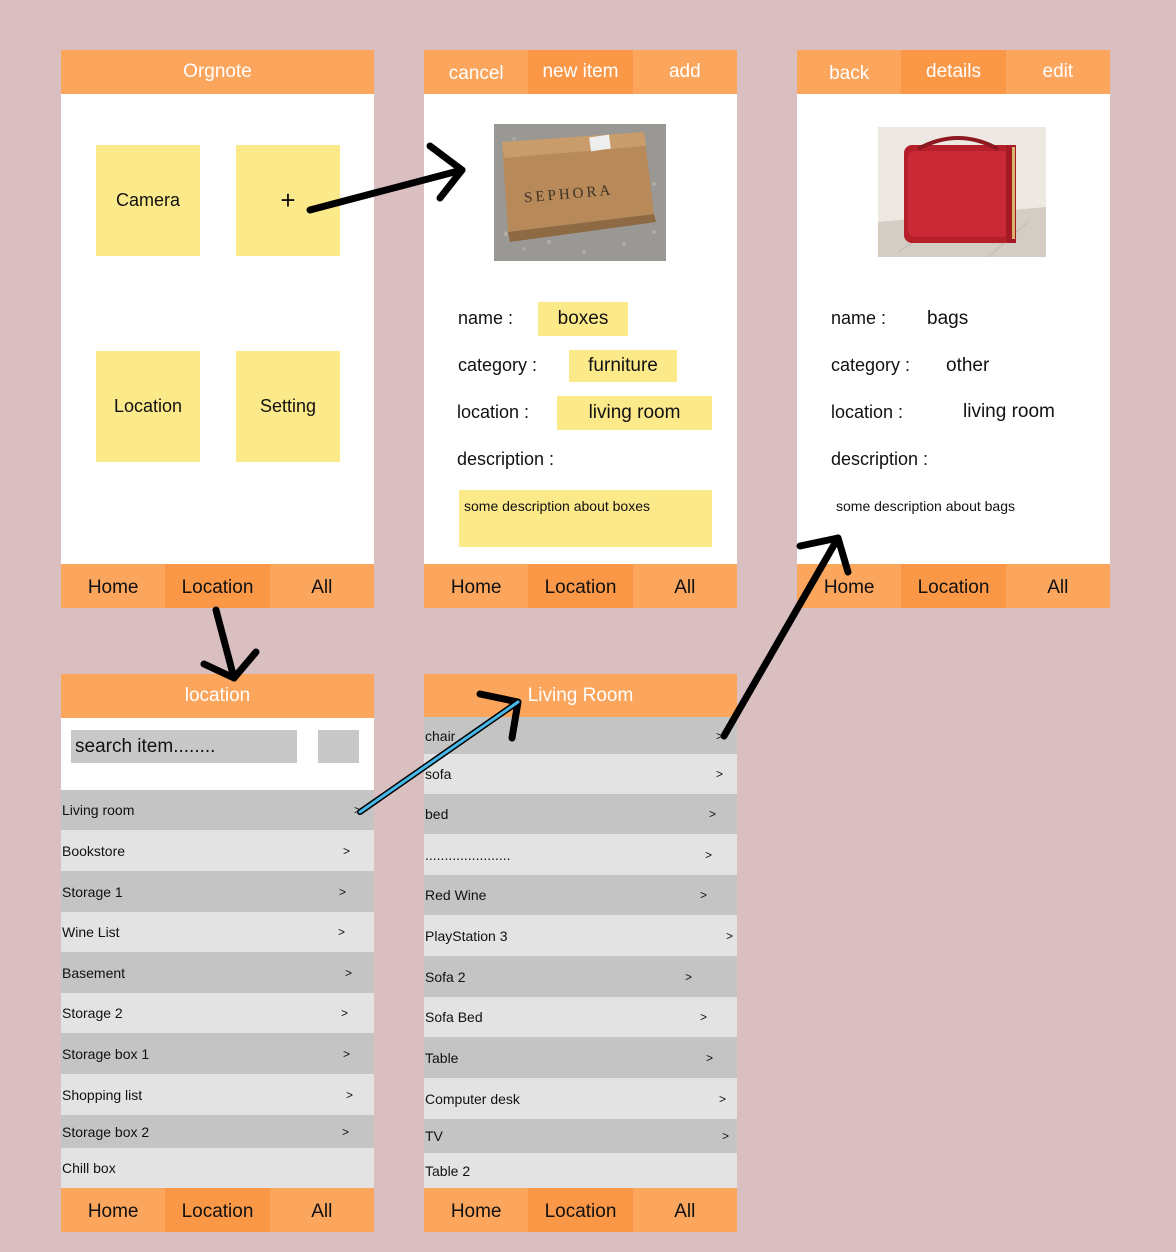  Describe the element at coordinates (580, 1017) in the screenshot. I see `list-item: Sofa Bed >` at that location.